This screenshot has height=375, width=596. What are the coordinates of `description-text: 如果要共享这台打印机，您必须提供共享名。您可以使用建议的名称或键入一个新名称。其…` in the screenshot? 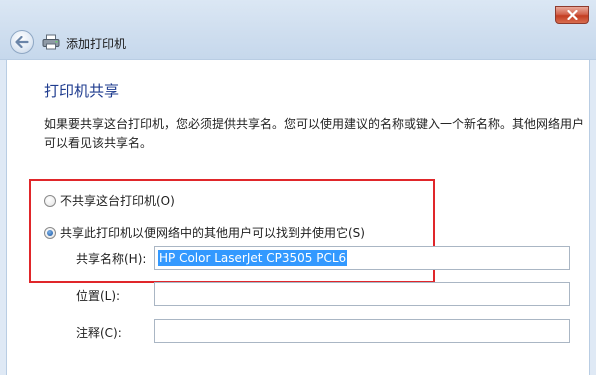 It's located at (314, 133).